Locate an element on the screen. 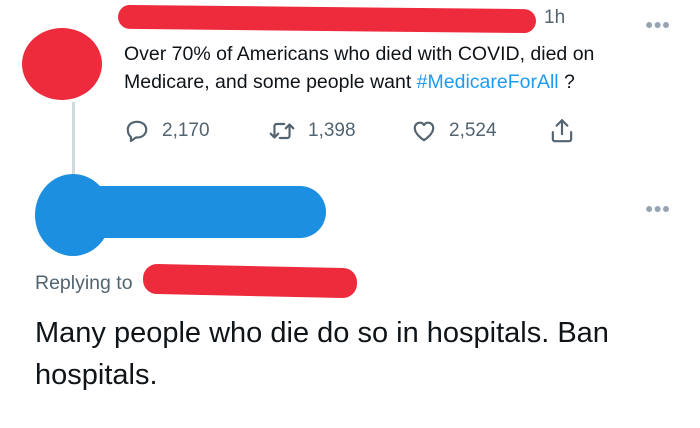 Image resolution: width=700 pixels, height=428 pixels. tweet-timestamp: 1h is located at coordinates (554, 18).